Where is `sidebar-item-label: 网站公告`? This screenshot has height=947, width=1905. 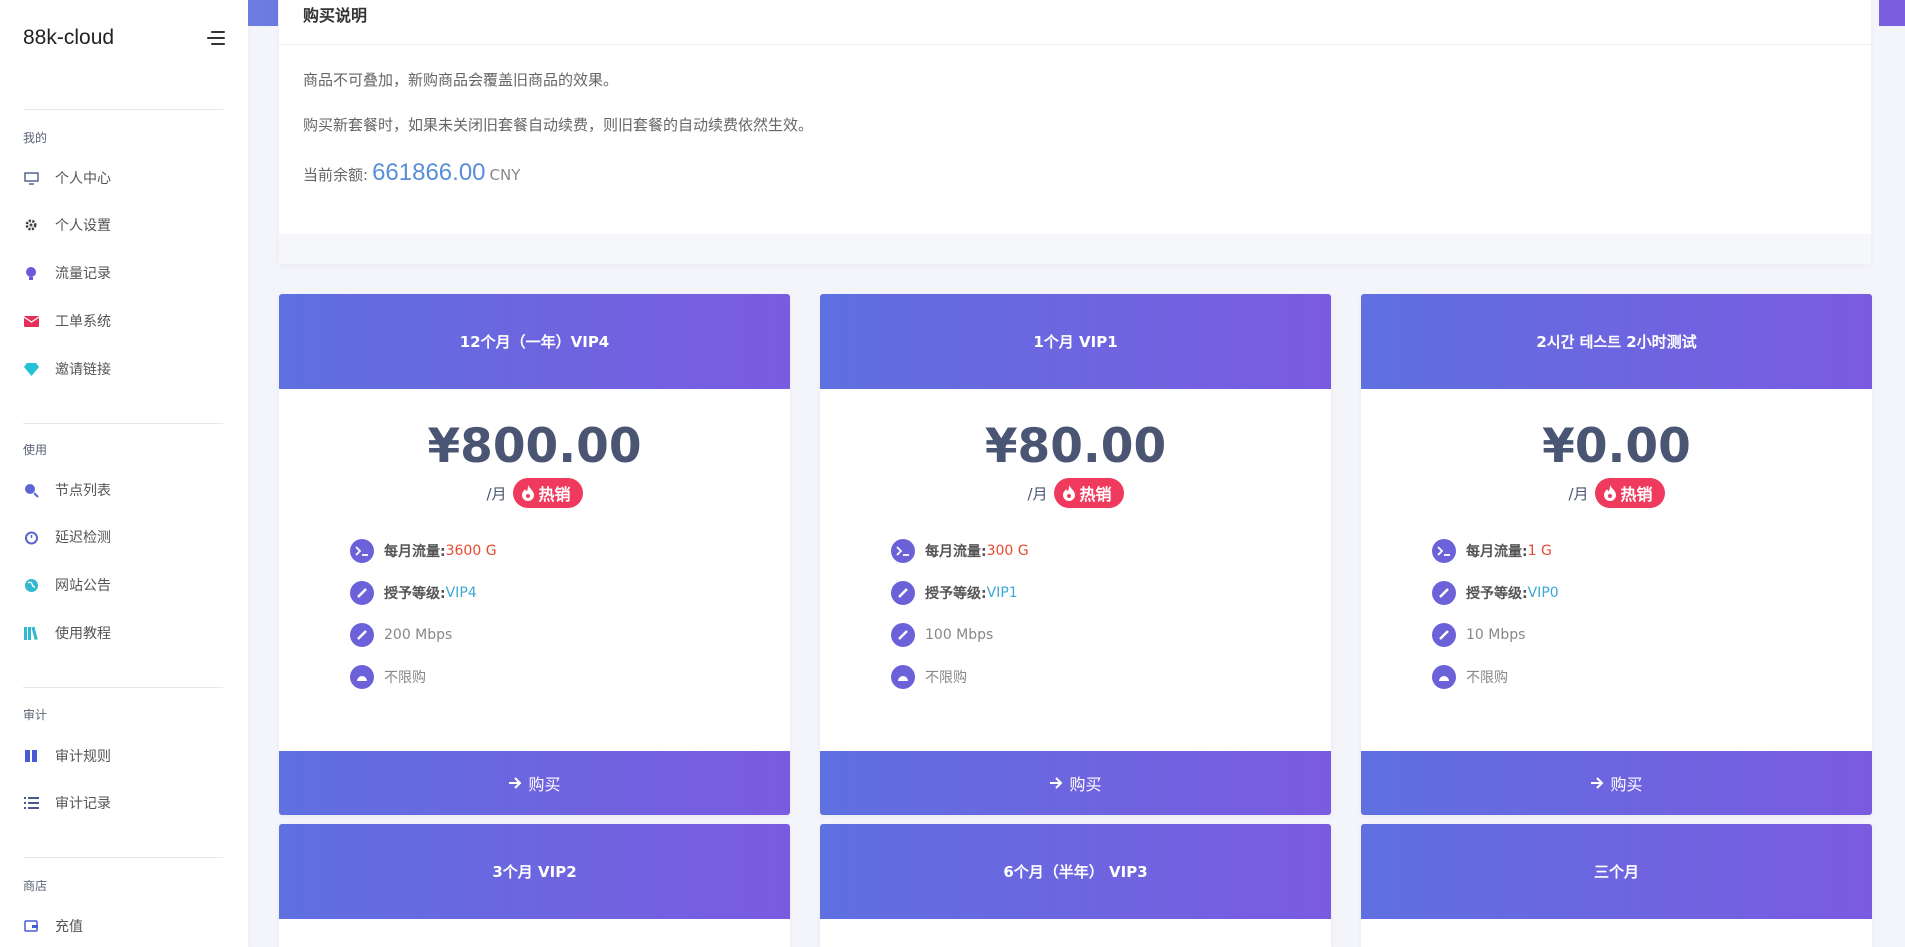
sidebar-item-label: 网站公告 is located at coordinates (83, 586).